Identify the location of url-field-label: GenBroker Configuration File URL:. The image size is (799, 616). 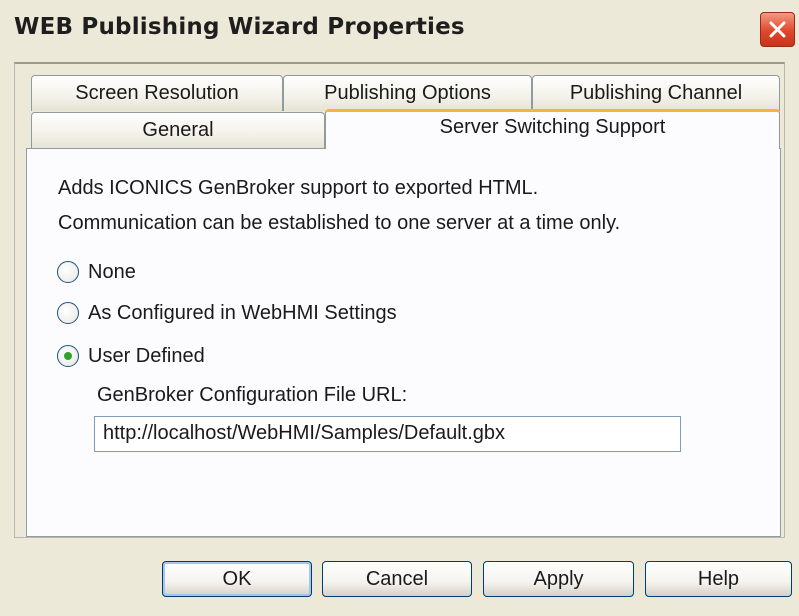
(252, 395).